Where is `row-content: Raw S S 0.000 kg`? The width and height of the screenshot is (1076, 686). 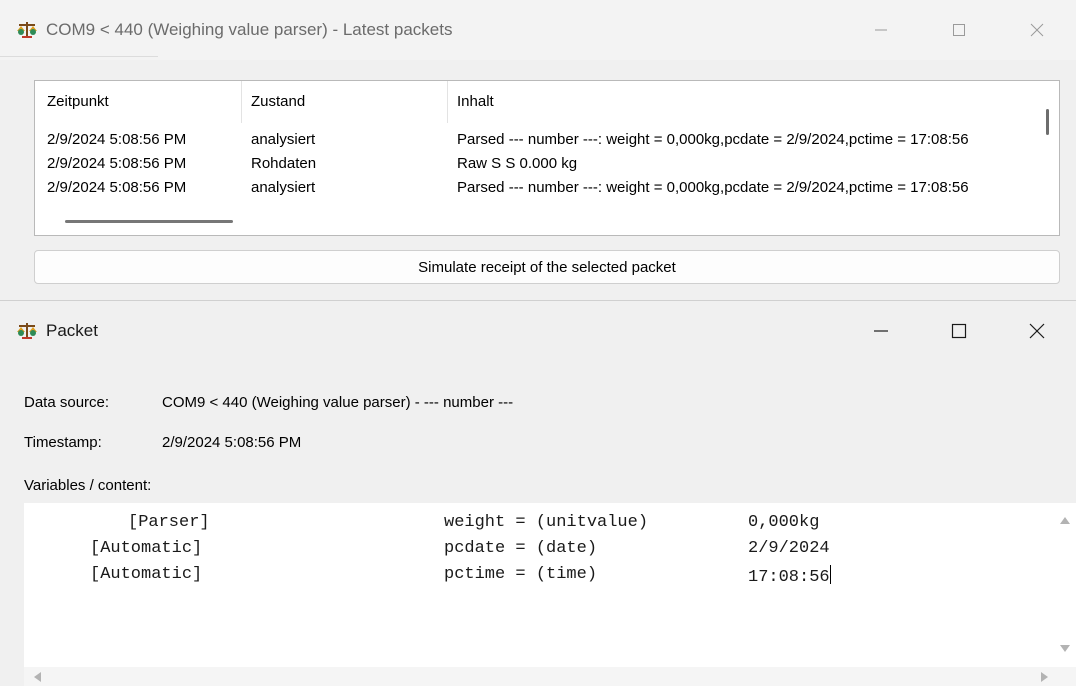
row-content: Raw S S 0.000 kg is located at coordinates (517, 163).